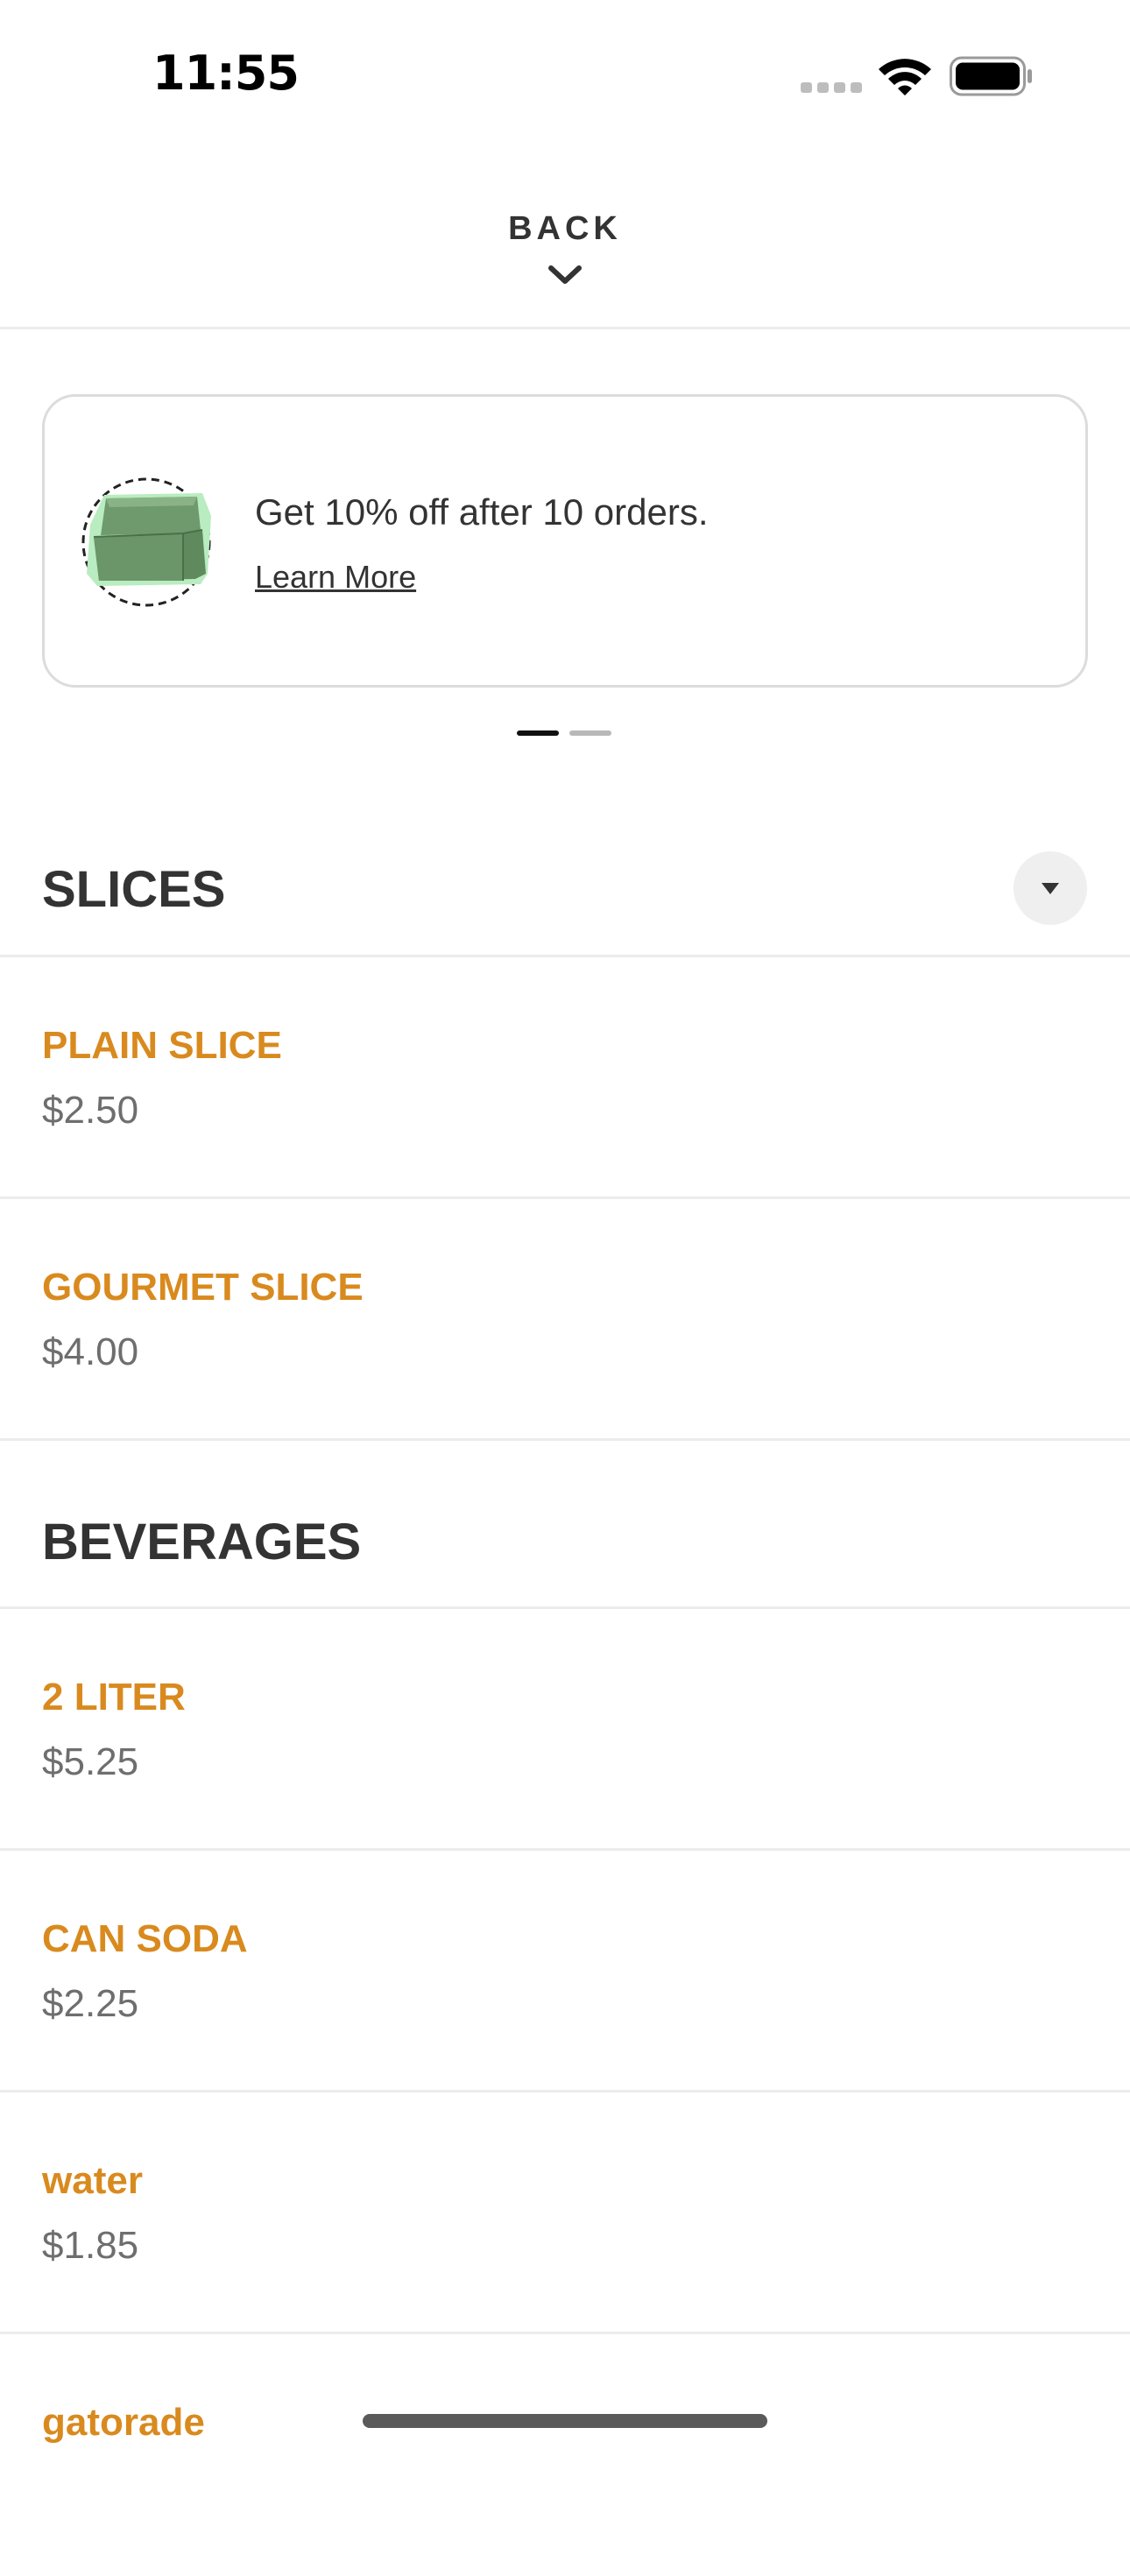  Describe the element at coordinates (90, 1110) in the screenshot. I see `item-price: $2.50` at that location.